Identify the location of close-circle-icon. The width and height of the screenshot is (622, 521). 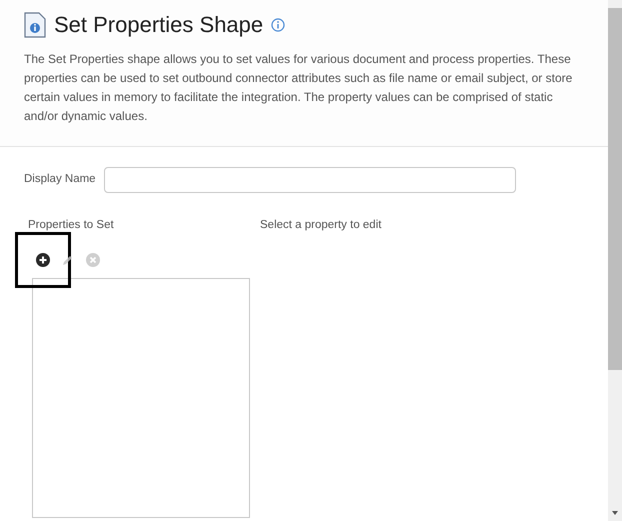
(93, 260).